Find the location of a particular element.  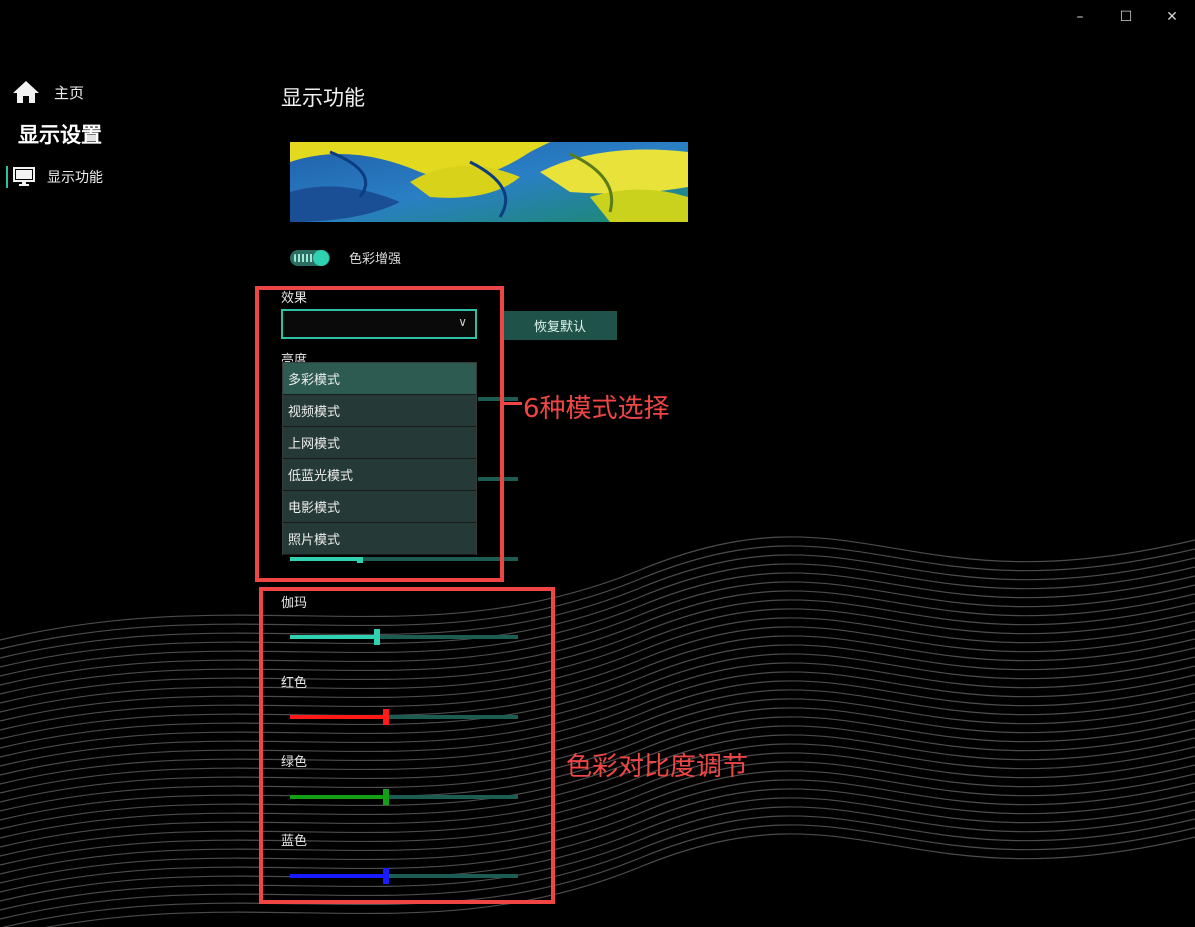

close-icon: ✕ is located at coordinates (1172, 17).